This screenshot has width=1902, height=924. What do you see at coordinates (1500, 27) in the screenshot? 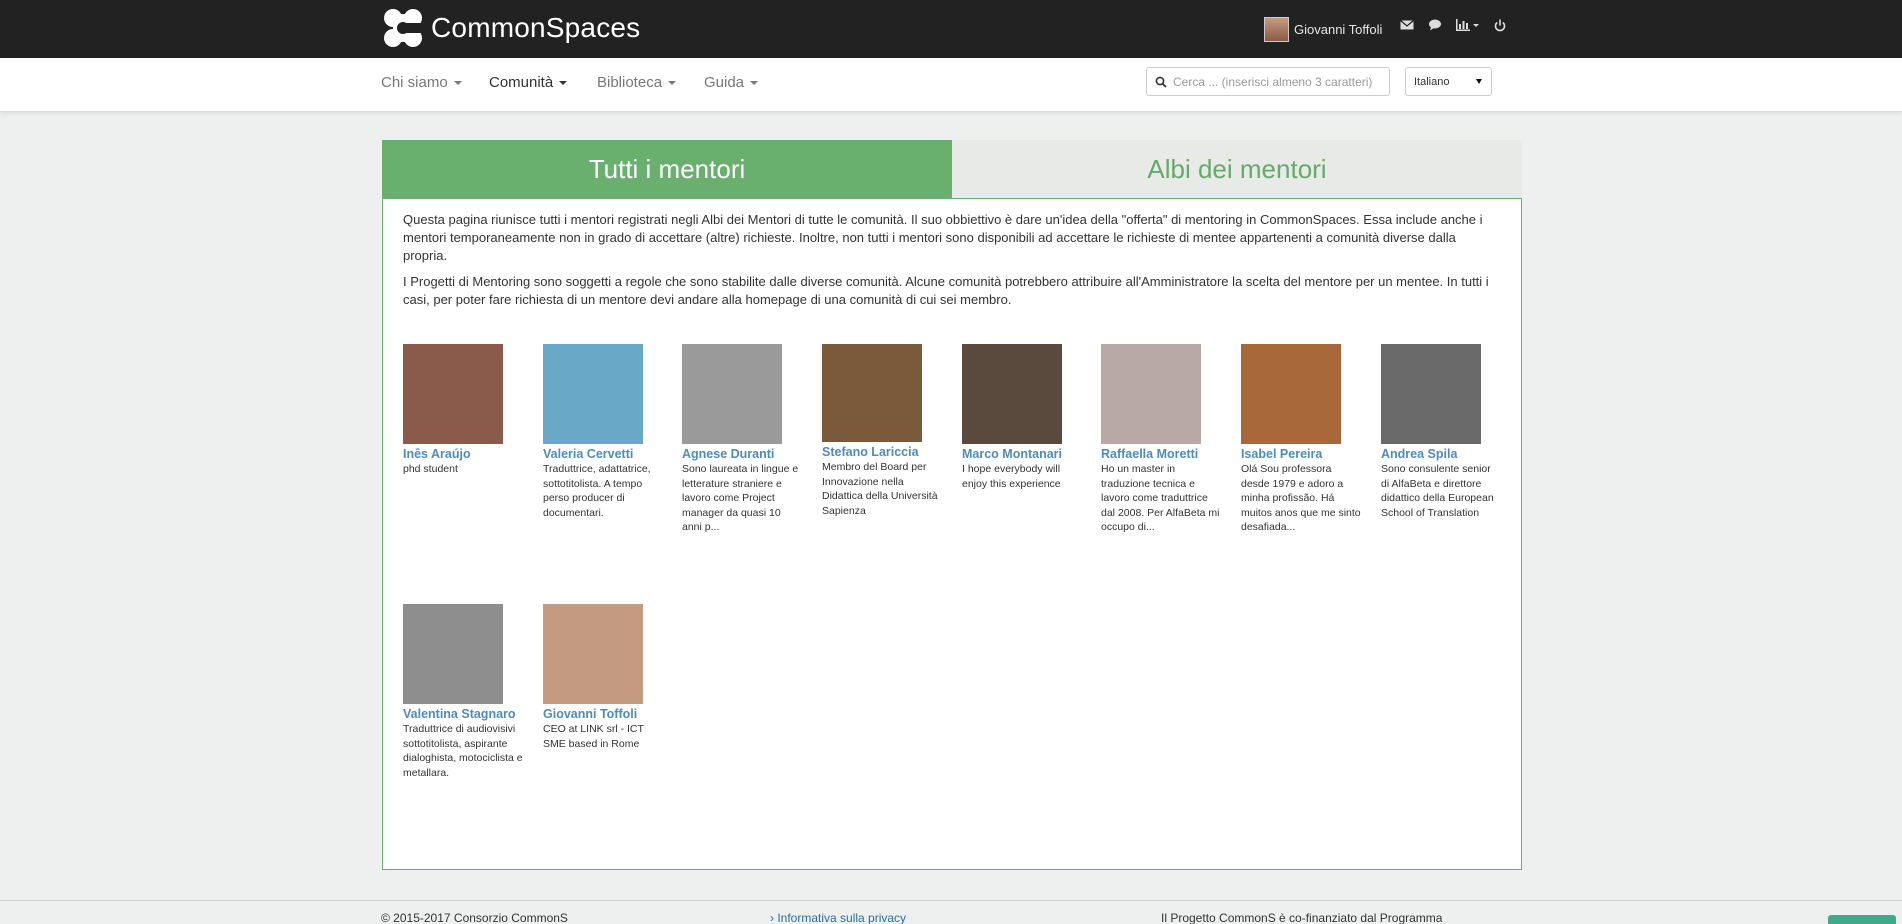
I see `power-icon` at bounding box center [1500, 27].